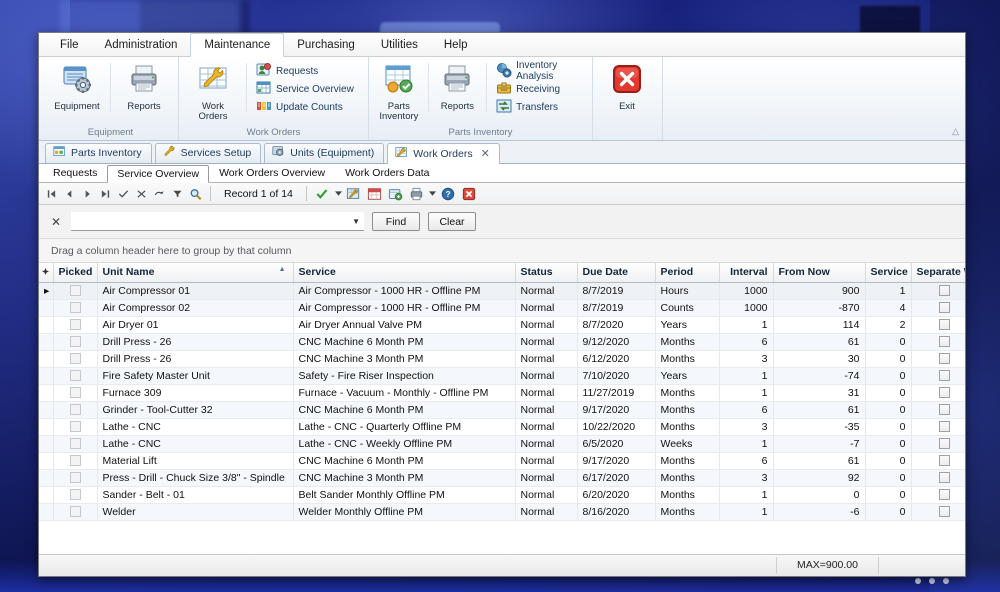 The width and height of the screenshot is (1000, 592). Describe the element at coordinates (417, 194) in the screenshot. I see `print-icon` at that location.